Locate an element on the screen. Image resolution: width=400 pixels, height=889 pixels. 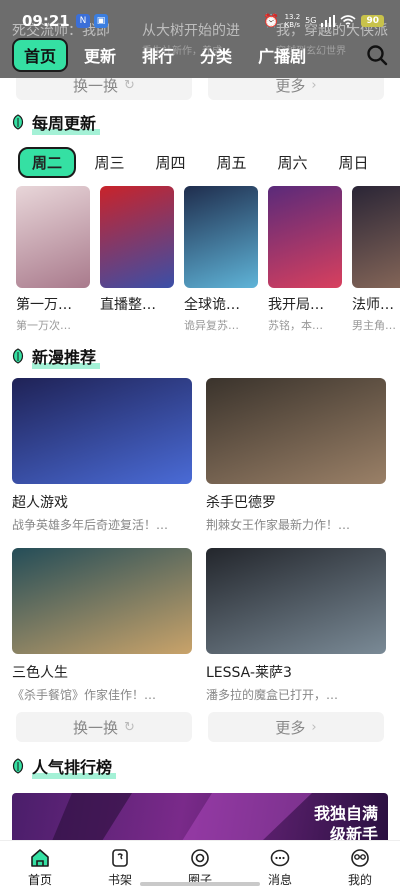
circle-icon is located at coordinates (200, 858).